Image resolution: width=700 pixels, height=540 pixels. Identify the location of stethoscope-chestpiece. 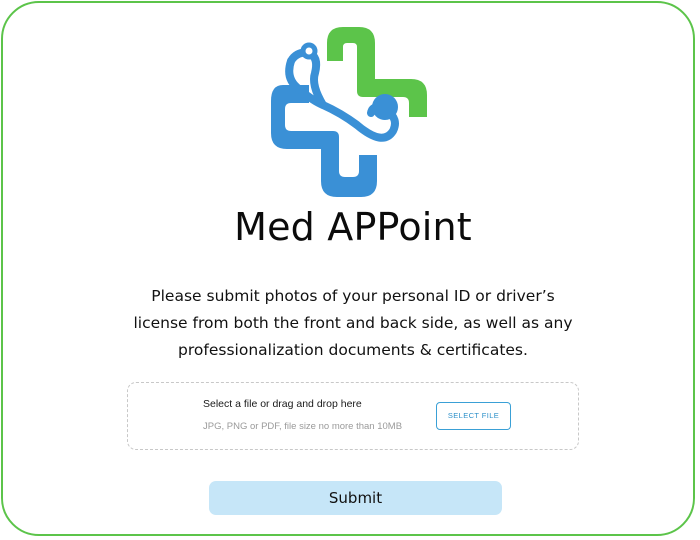
(385, 107).